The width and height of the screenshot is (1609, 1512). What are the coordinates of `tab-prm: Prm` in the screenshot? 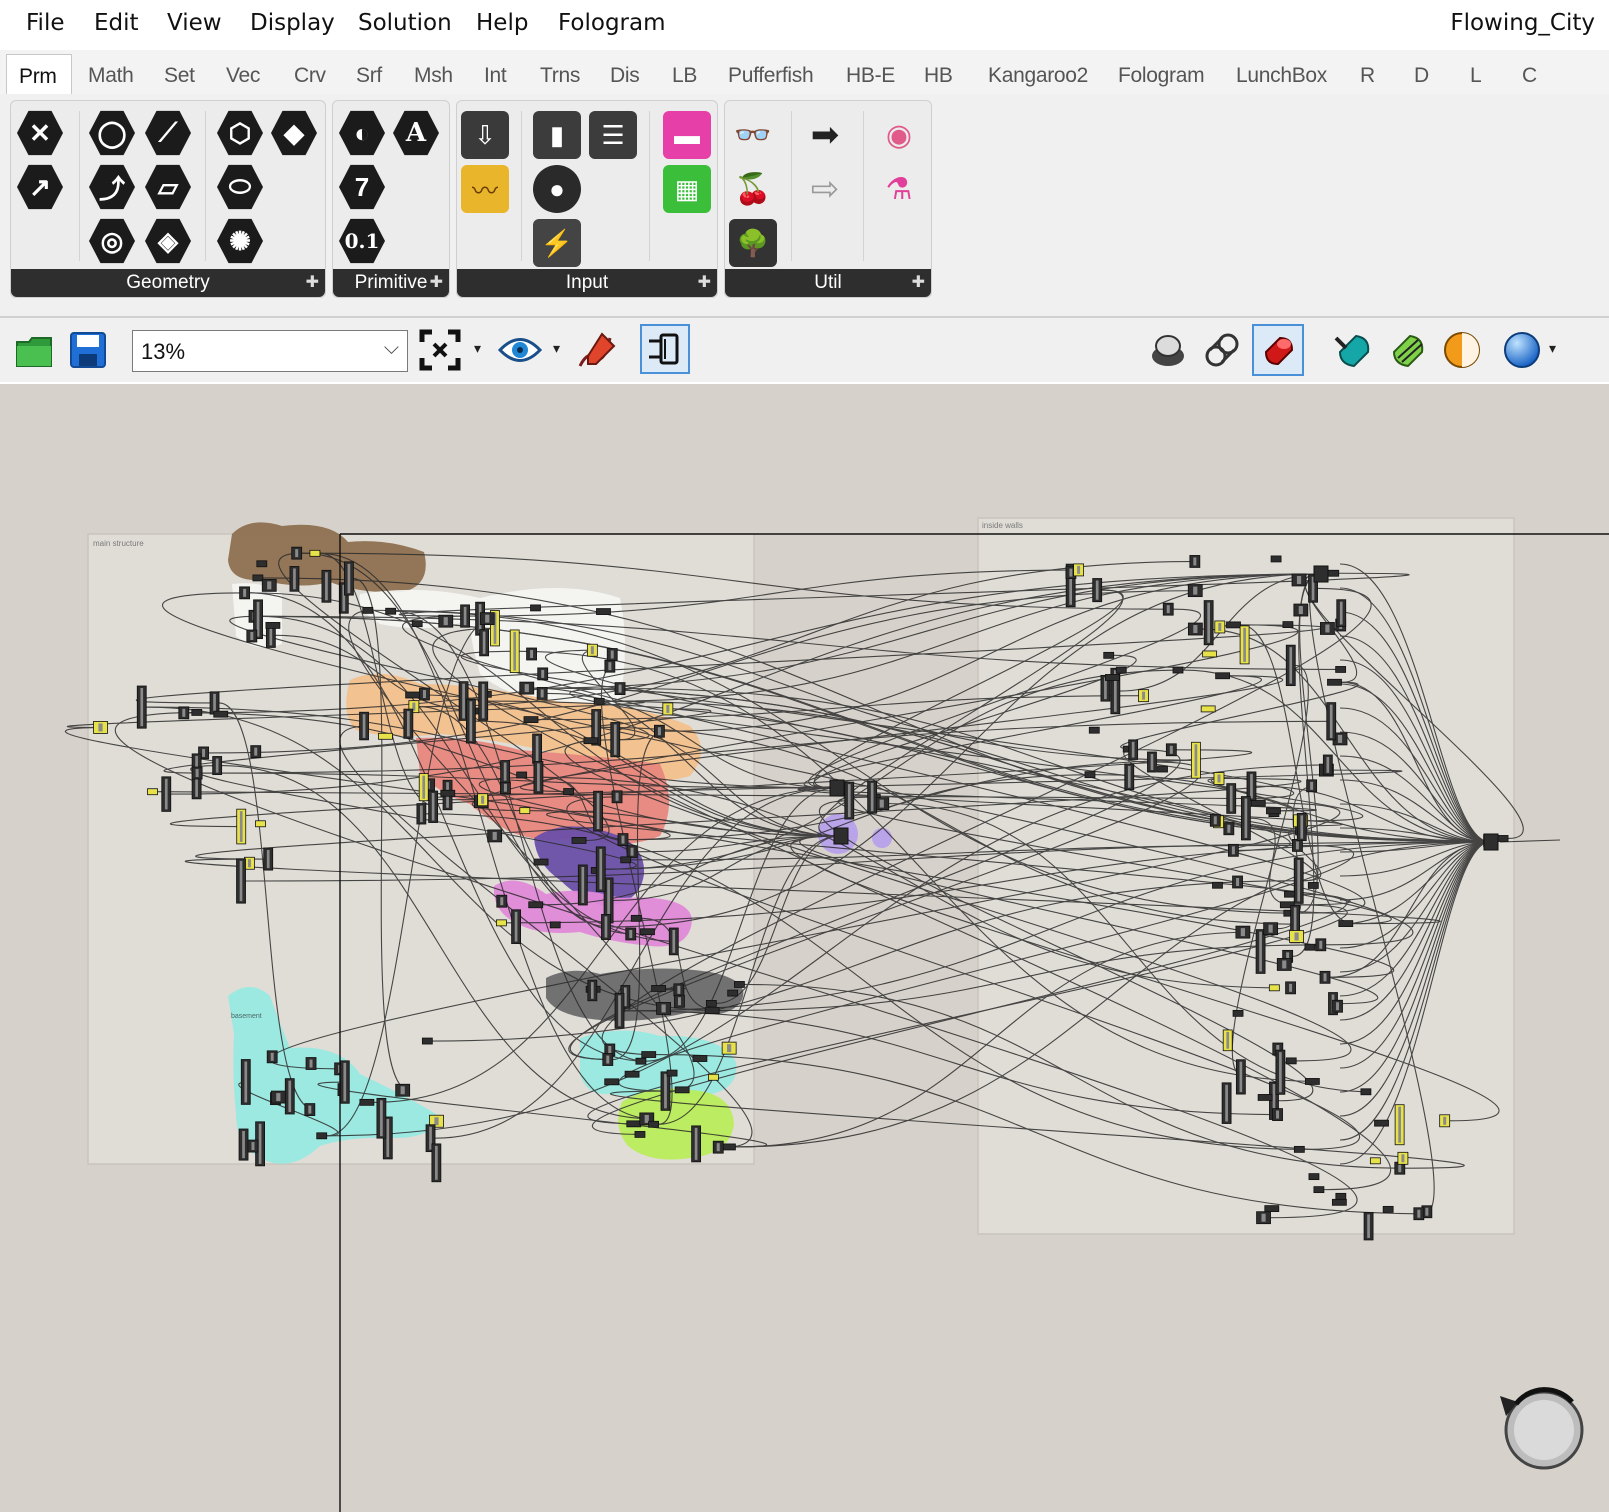 It's located at (39, 74).